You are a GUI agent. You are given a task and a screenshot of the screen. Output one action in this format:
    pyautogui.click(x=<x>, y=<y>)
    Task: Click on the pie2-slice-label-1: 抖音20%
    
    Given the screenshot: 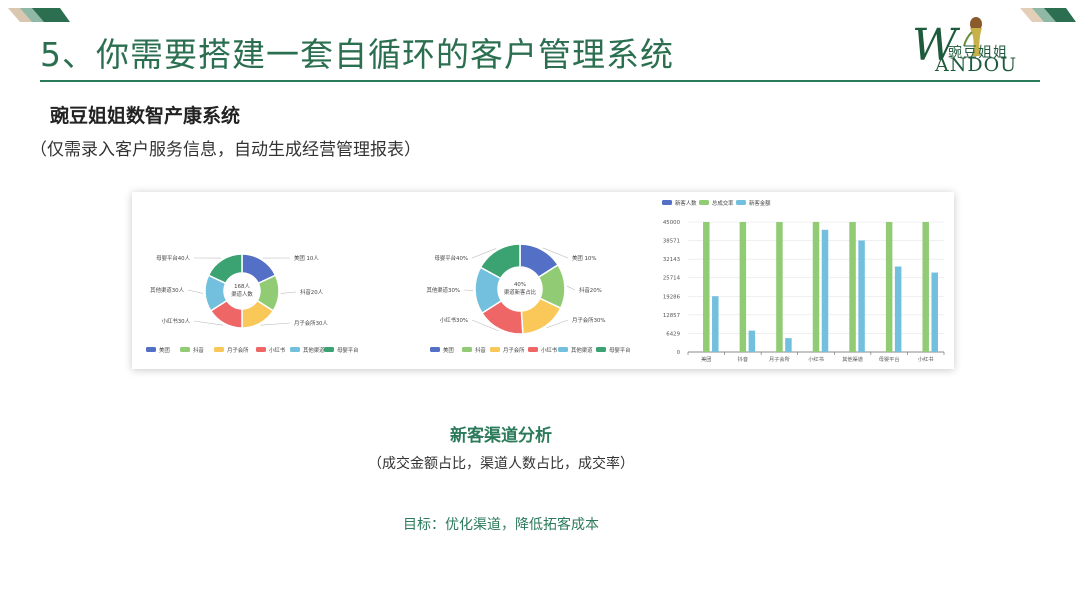 What is the action you would take?
    pyautogui.click(x=590, y=290)
    